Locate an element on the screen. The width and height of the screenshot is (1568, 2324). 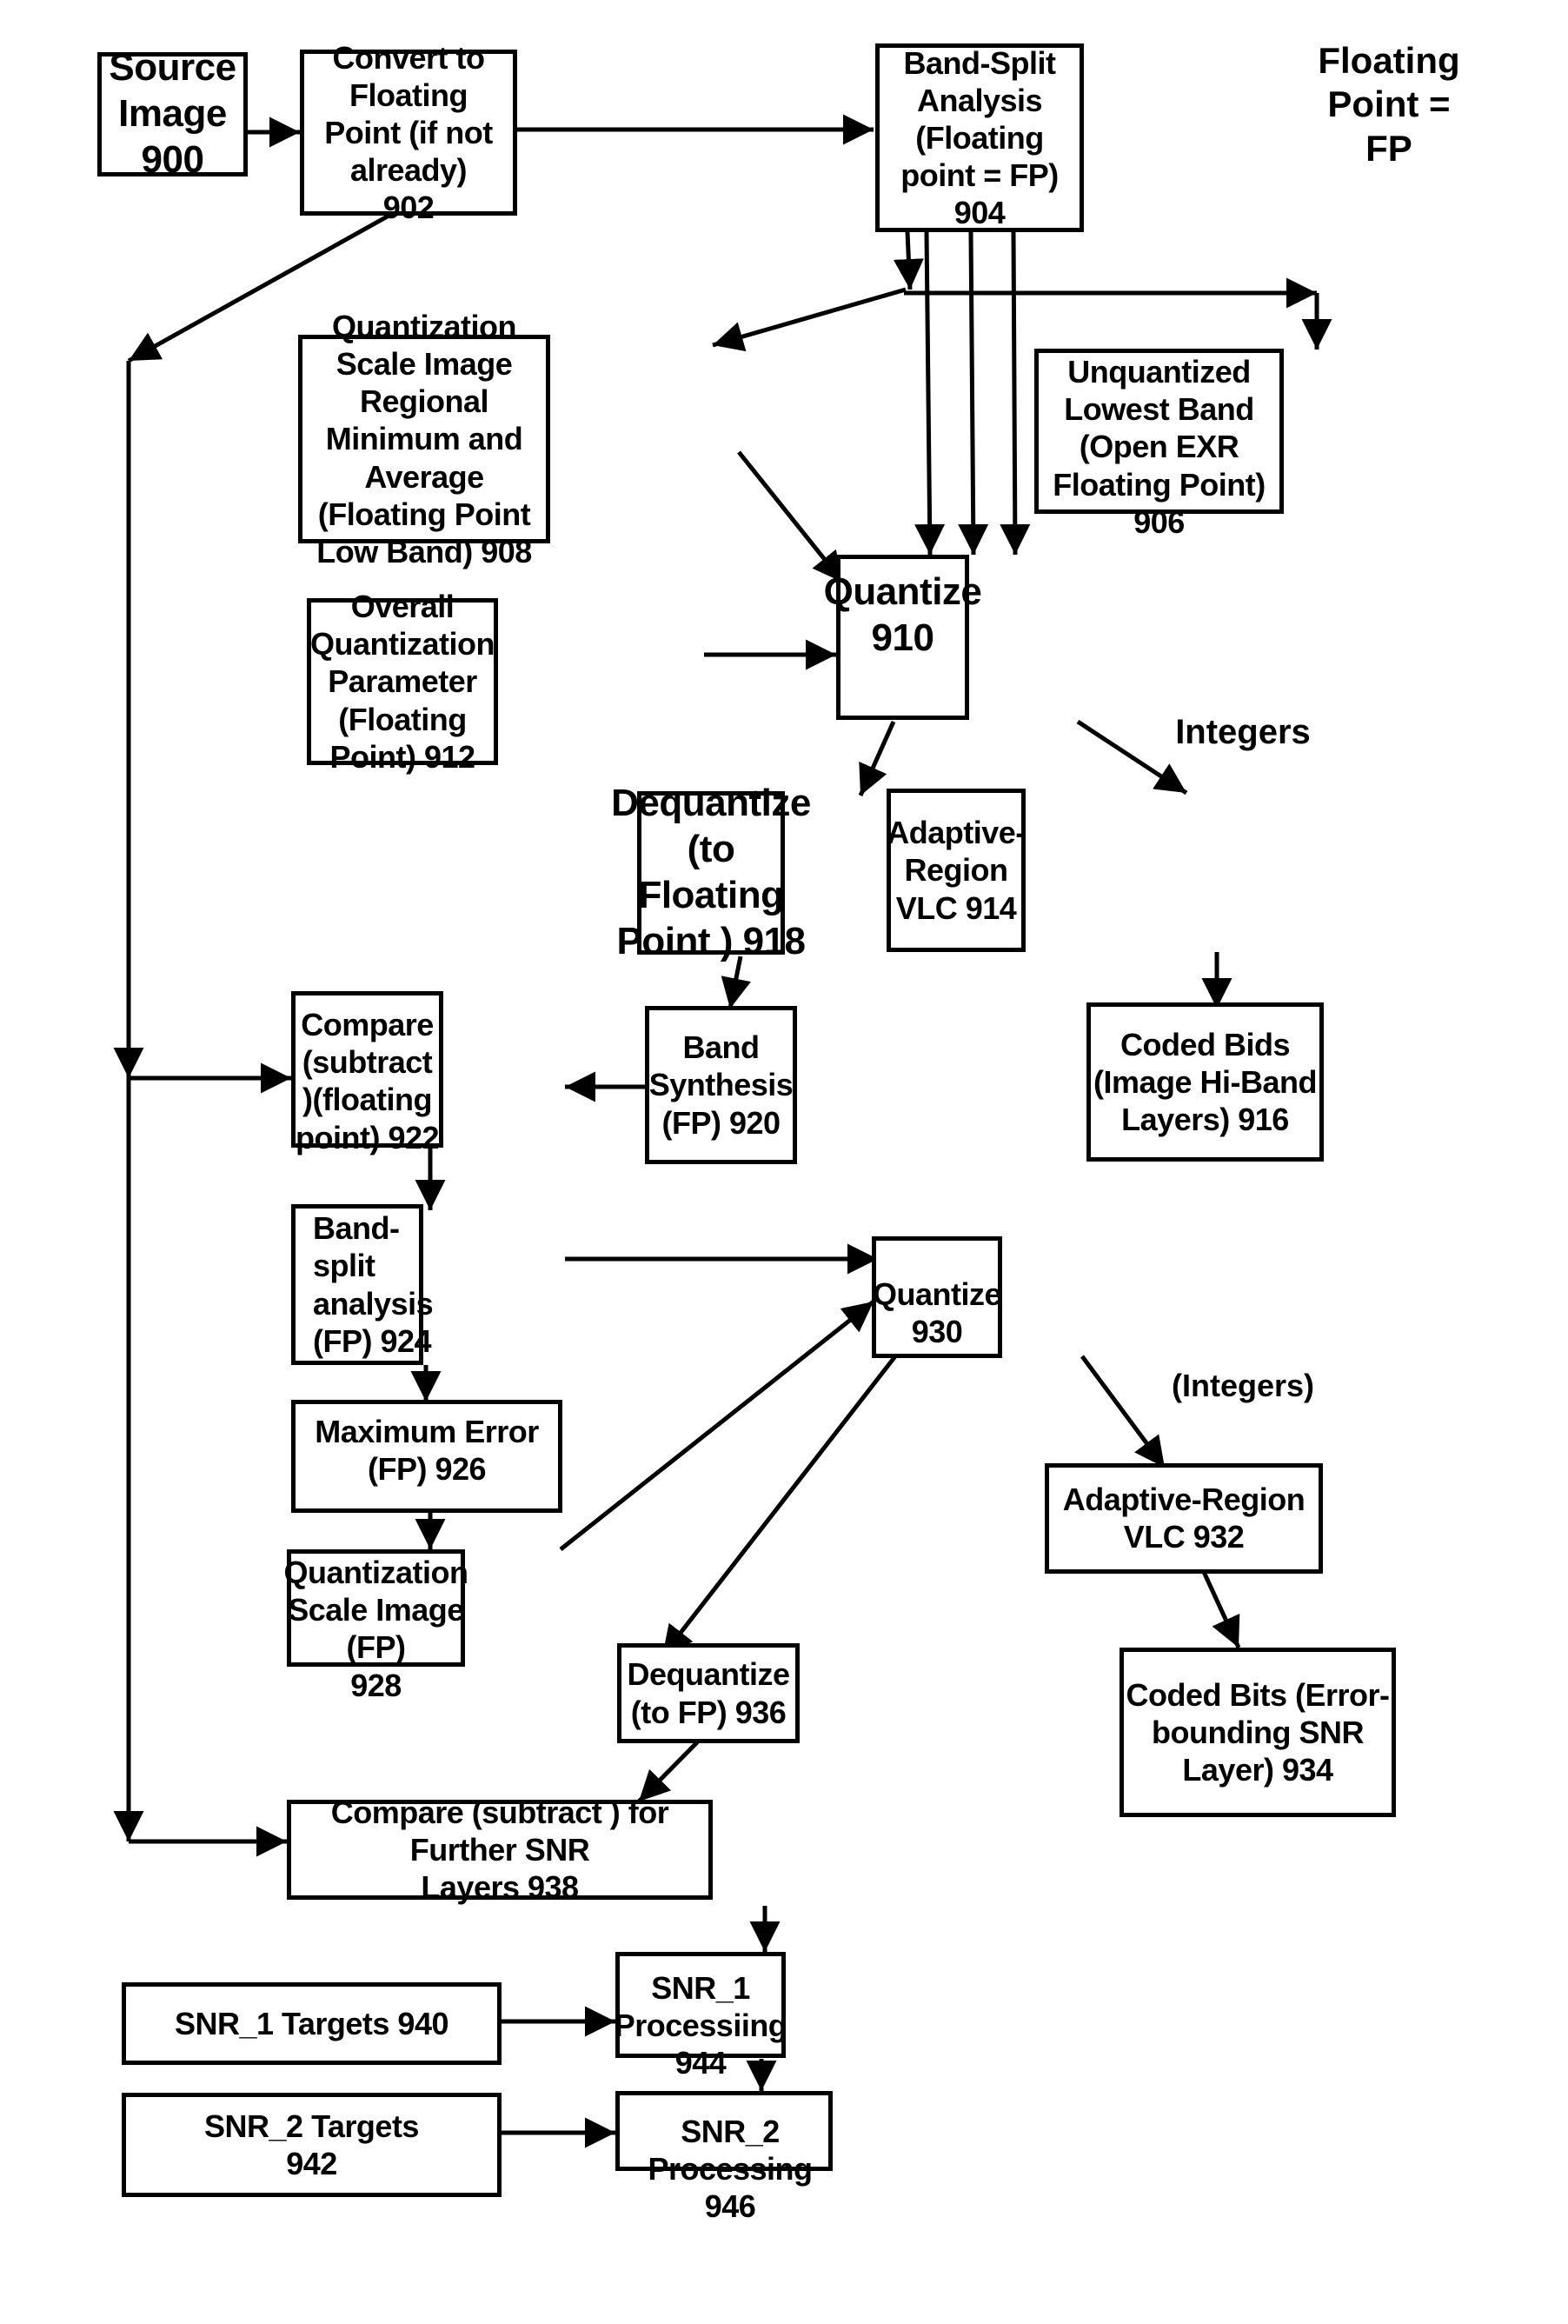
edge-904-910-c is located at coordinates (1015, 393).